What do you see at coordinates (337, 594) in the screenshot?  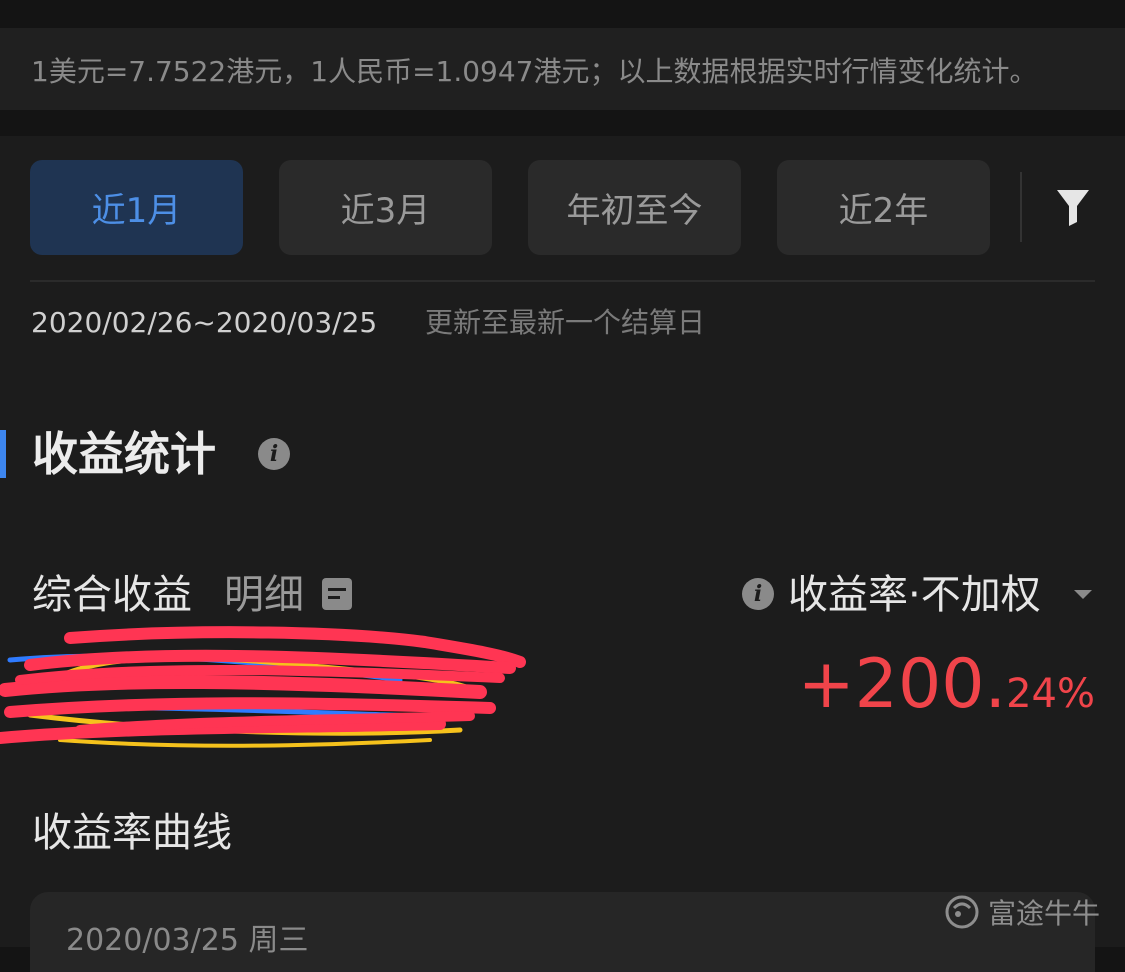 I see `detail-icon` at bounding box center [337, 594].